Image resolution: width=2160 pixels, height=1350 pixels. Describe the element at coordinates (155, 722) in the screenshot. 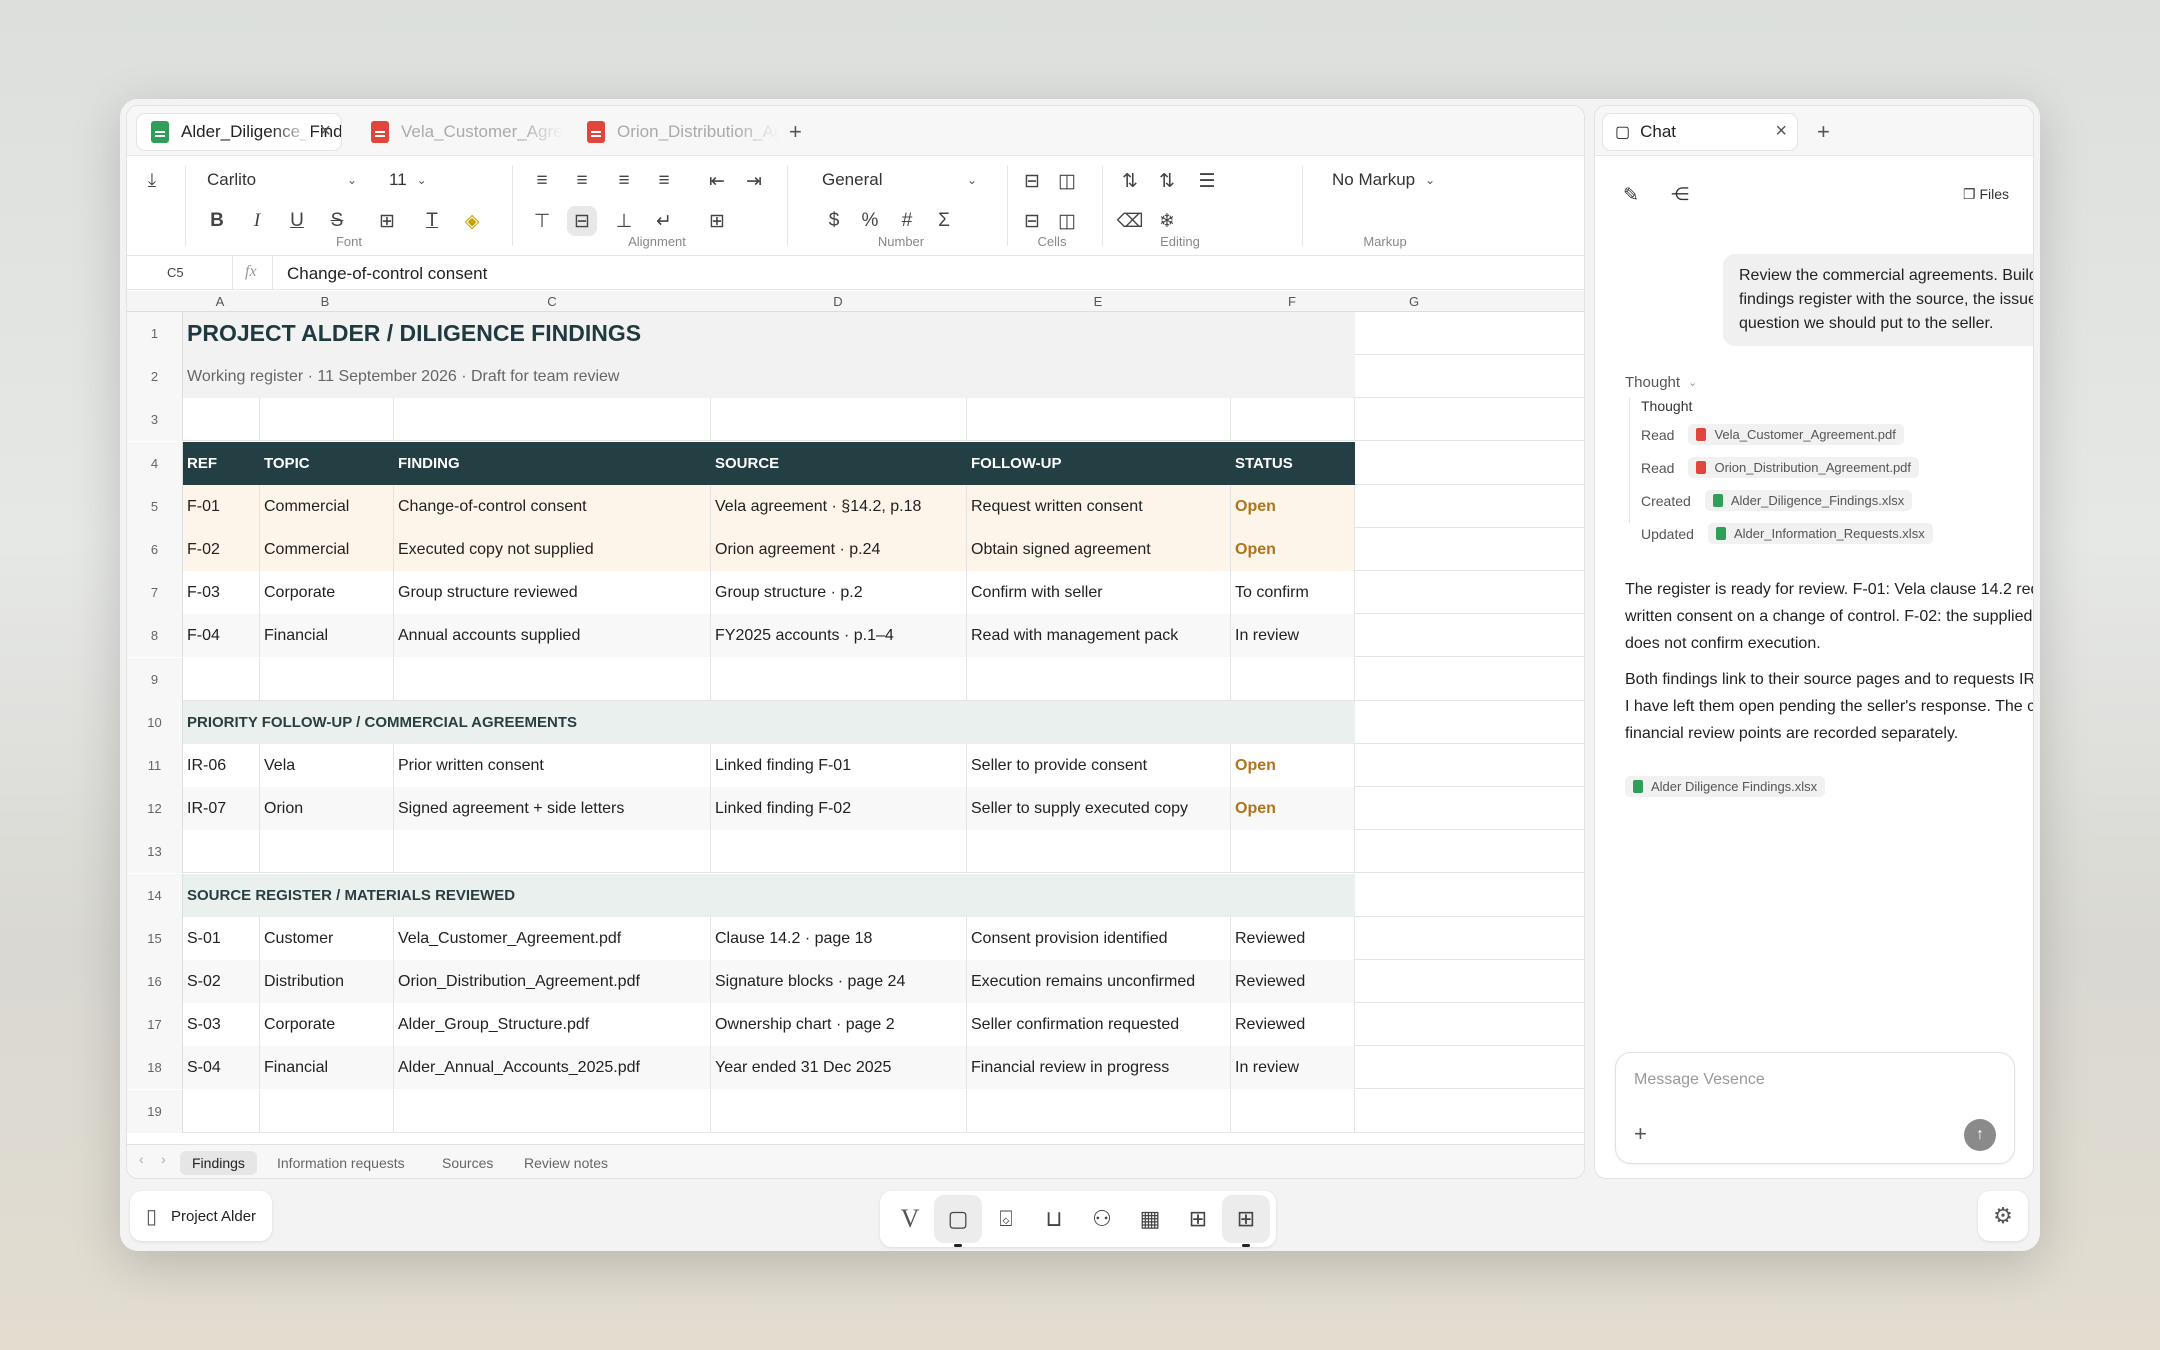

I see `row-number: 10` at that location.